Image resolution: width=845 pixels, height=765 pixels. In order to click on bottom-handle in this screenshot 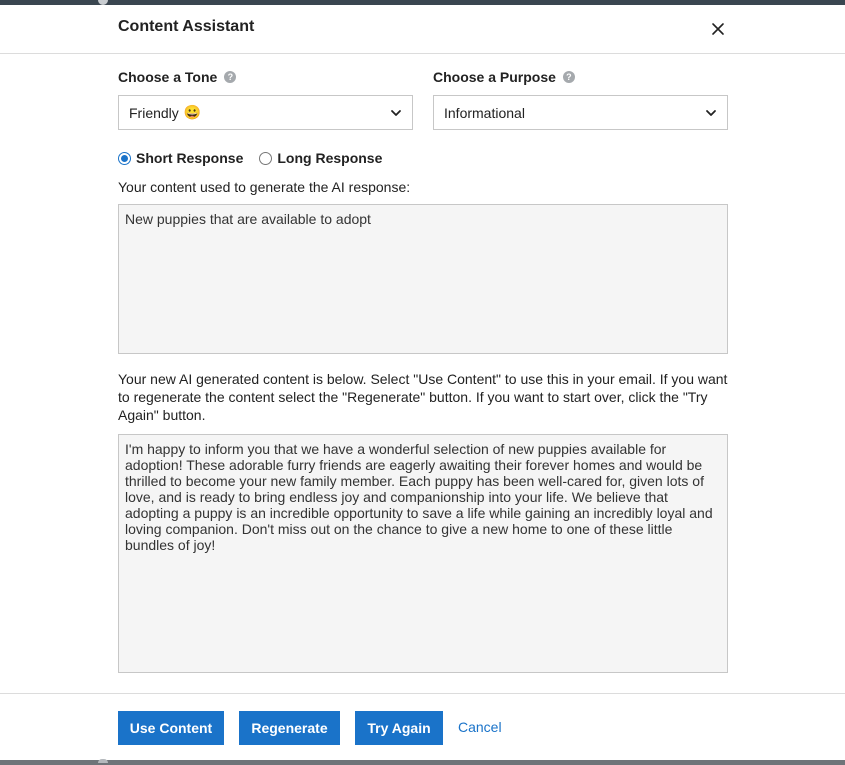, I will do `click(103, 761)`.